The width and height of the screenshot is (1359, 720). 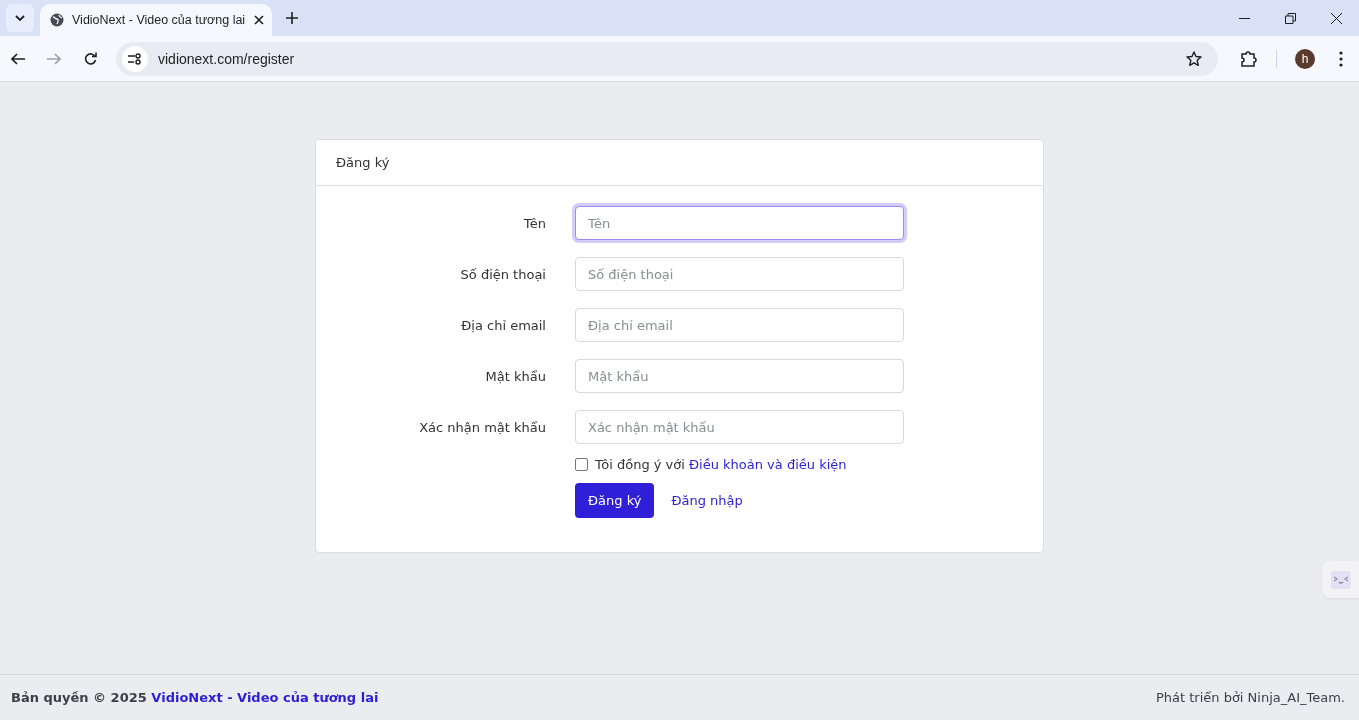 What do you see at coordinates (707, 500) in the screenshot?
I see `login-link: Đăng nhập` at bounding box center [707, 500].